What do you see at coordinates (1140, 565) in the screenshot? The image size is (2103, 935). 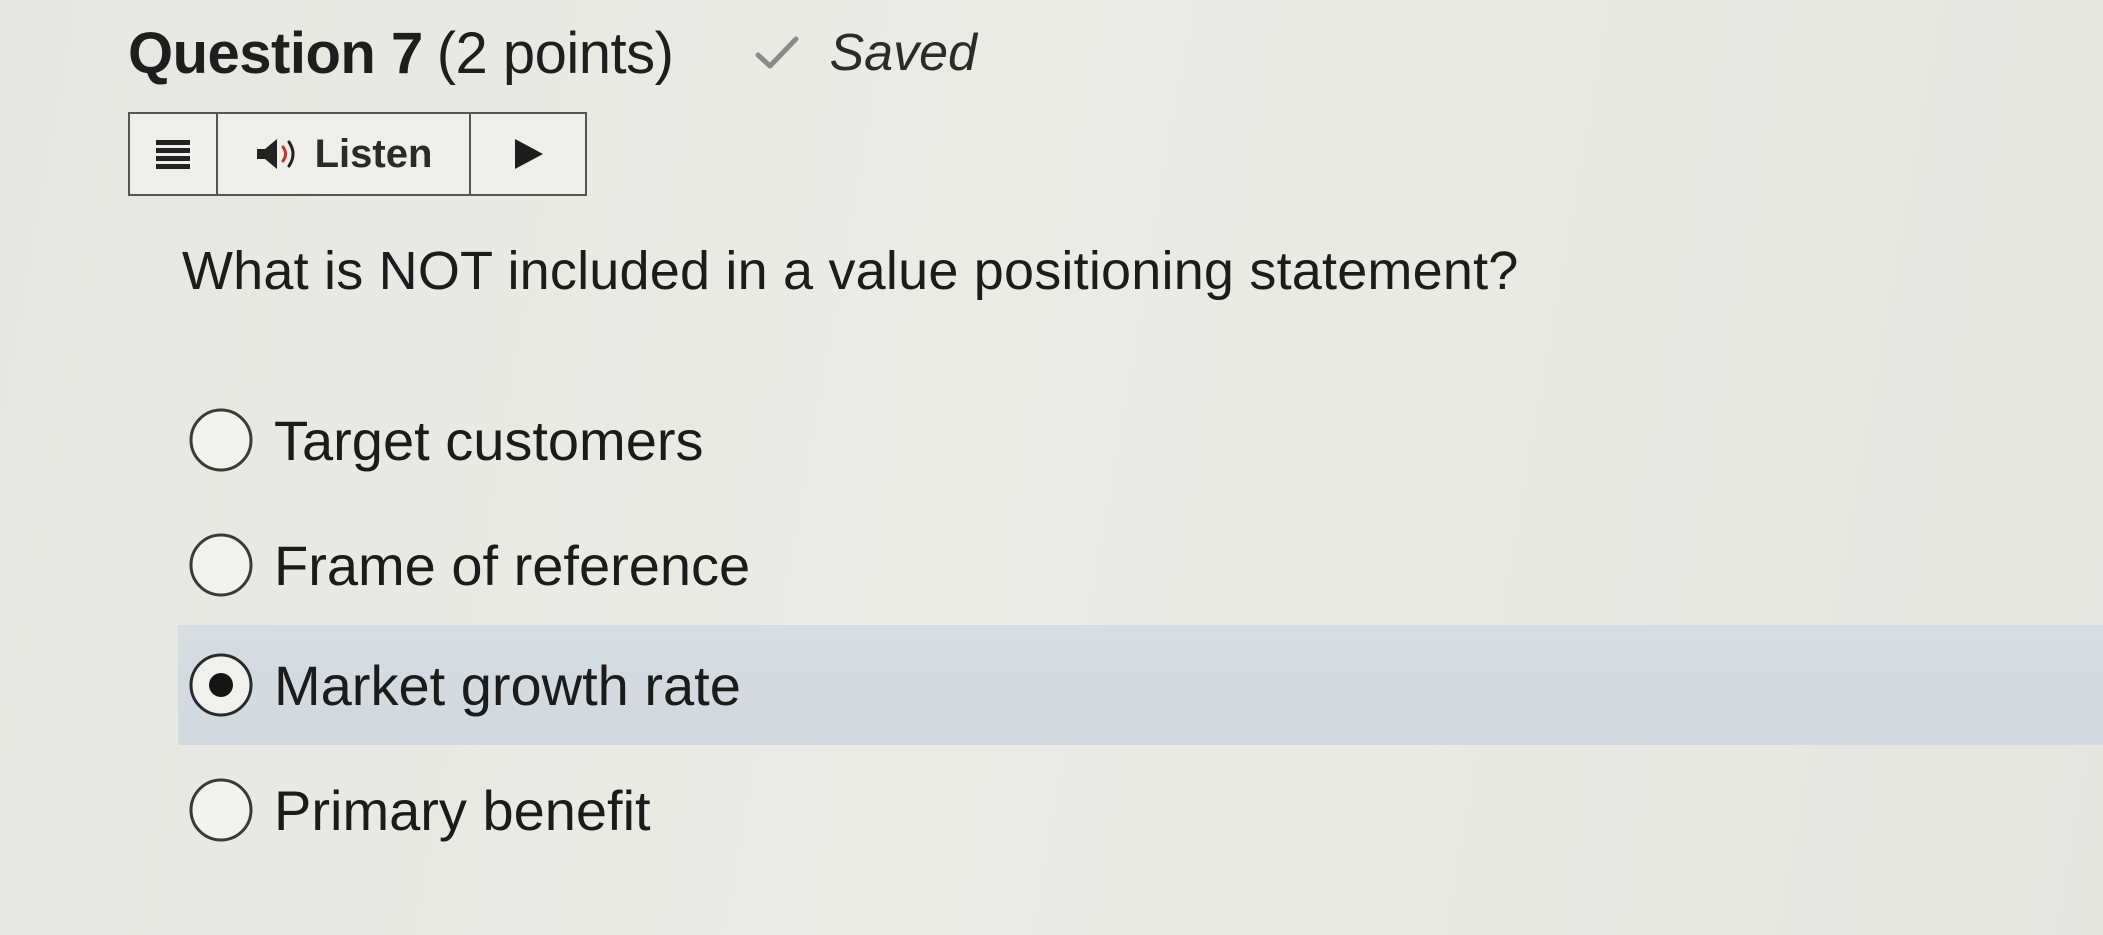 I see `answer-option: Frame of reference` at bounding box center [1140, 565].